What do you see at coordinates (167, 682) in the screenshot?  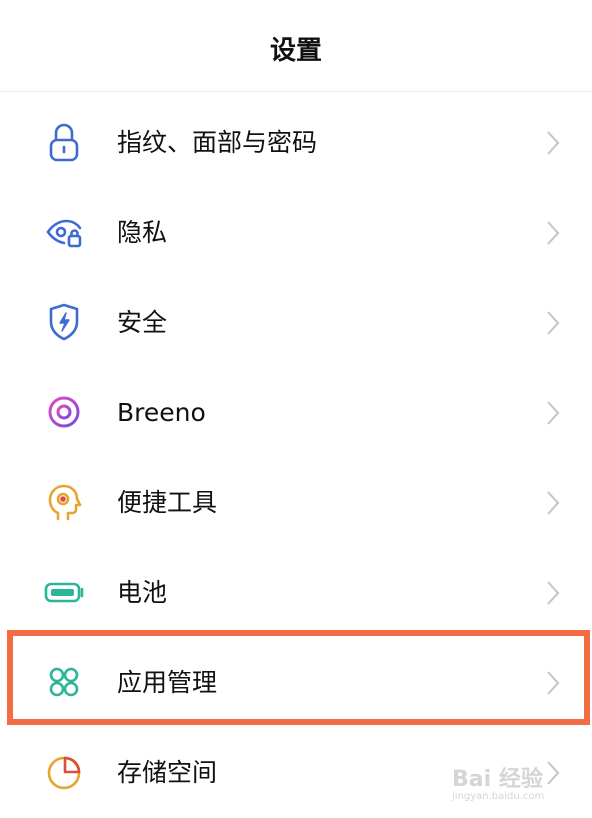 I see `settings-item-label: 应用管理` at bounding box center [167, 682].